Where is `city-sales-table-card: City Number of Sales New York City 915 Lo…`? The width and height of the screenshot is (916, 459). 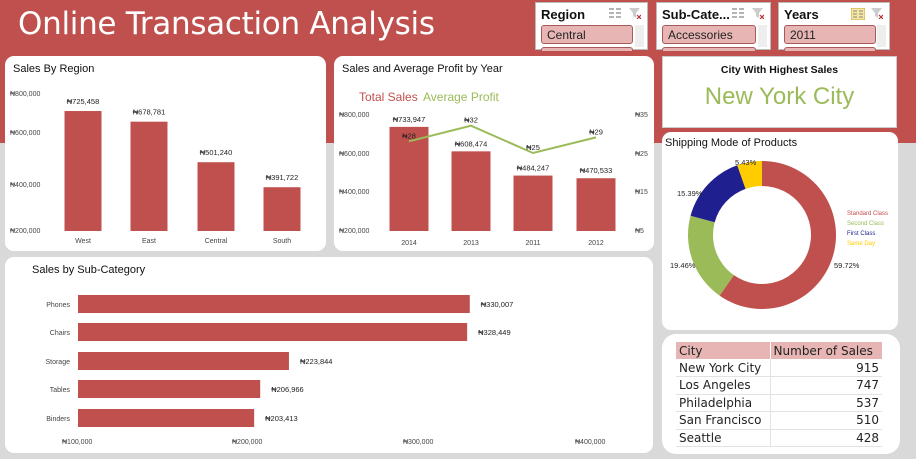 city-sales-table-card: City Number of Sales New York City 915 Lo… is located at coordinates (781, 394).